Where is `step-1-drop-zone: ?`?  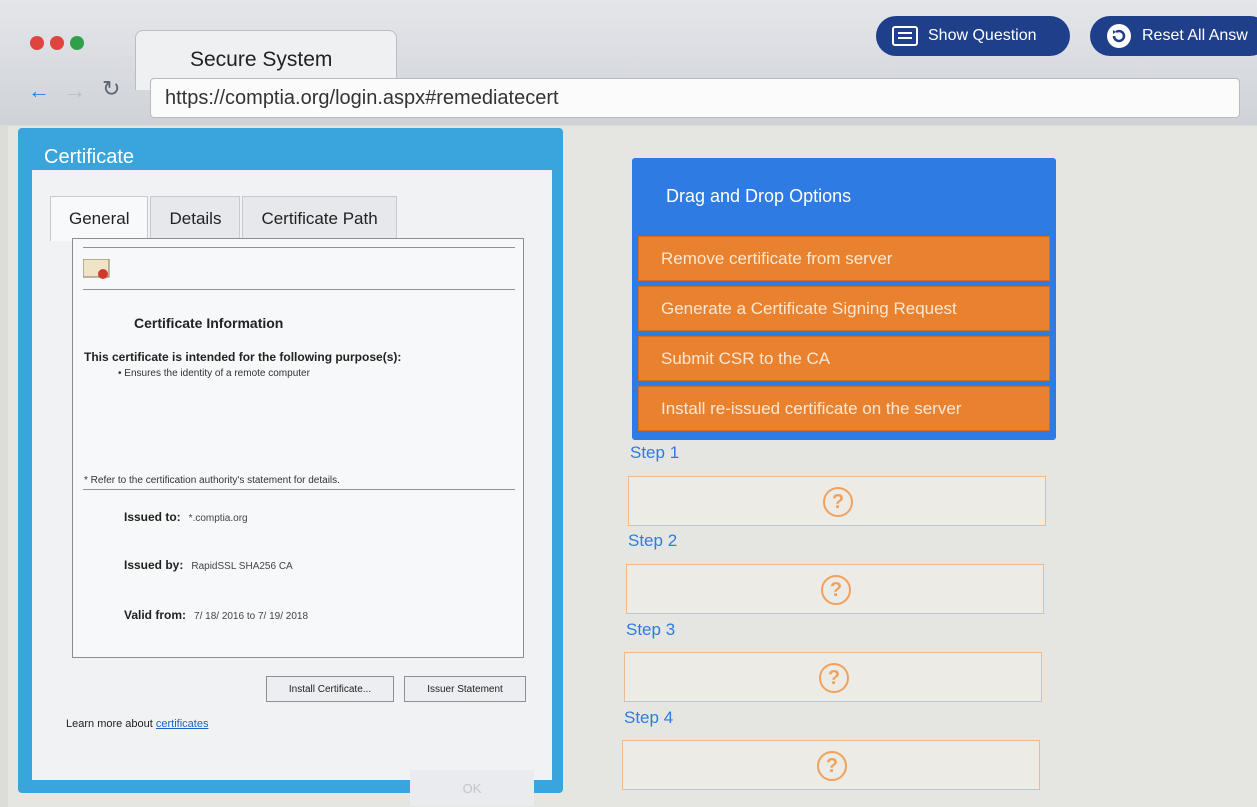
step-1-drop-zone: ? is located at coordinates (837, 501).